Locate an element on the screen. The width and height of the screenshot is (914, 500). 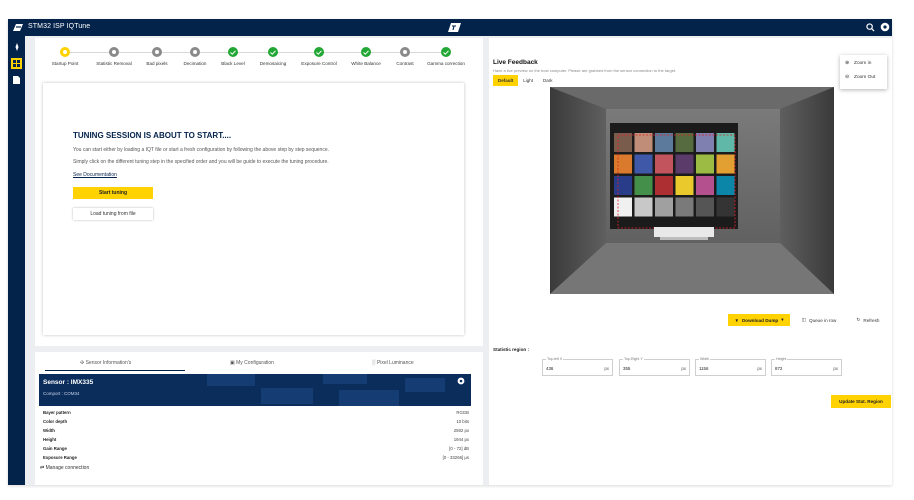
load-tuning-button: Load tuning from file is located at coordinates (113, 214).